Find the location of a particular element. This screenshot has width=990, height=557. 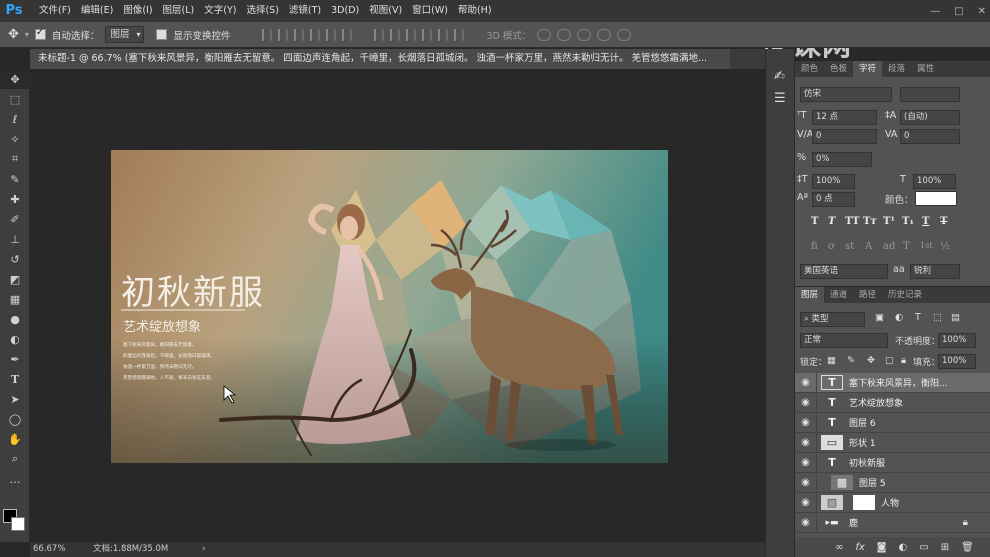

titling-alt-button: ad is located at coordinates (889, 246).